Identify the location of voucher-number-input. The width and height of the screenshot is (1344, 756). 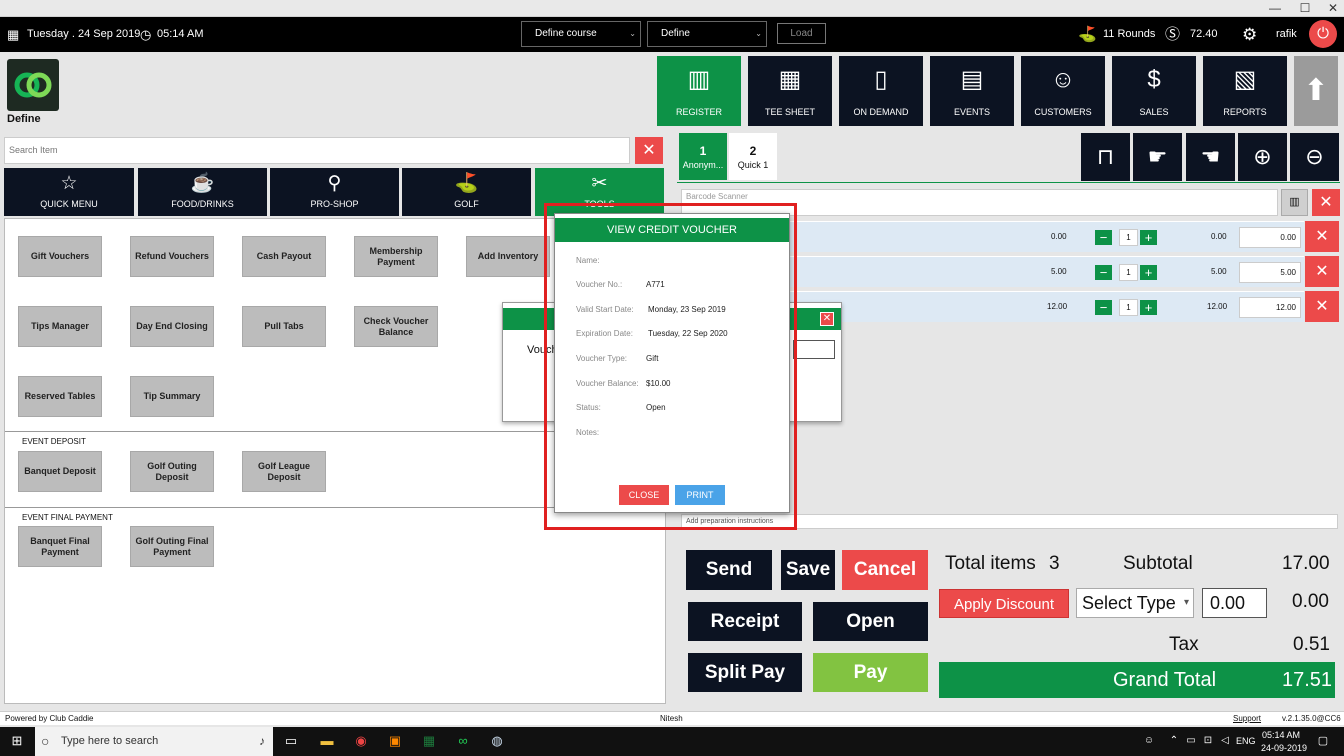
(814, 349).